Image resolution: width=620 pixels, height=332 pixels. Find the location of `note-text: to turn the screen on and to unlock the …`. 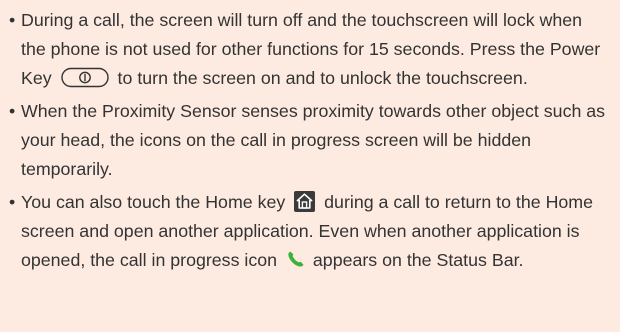

note-text: to turn the screen on and to unlock the … is located at coordinates (322, 78).